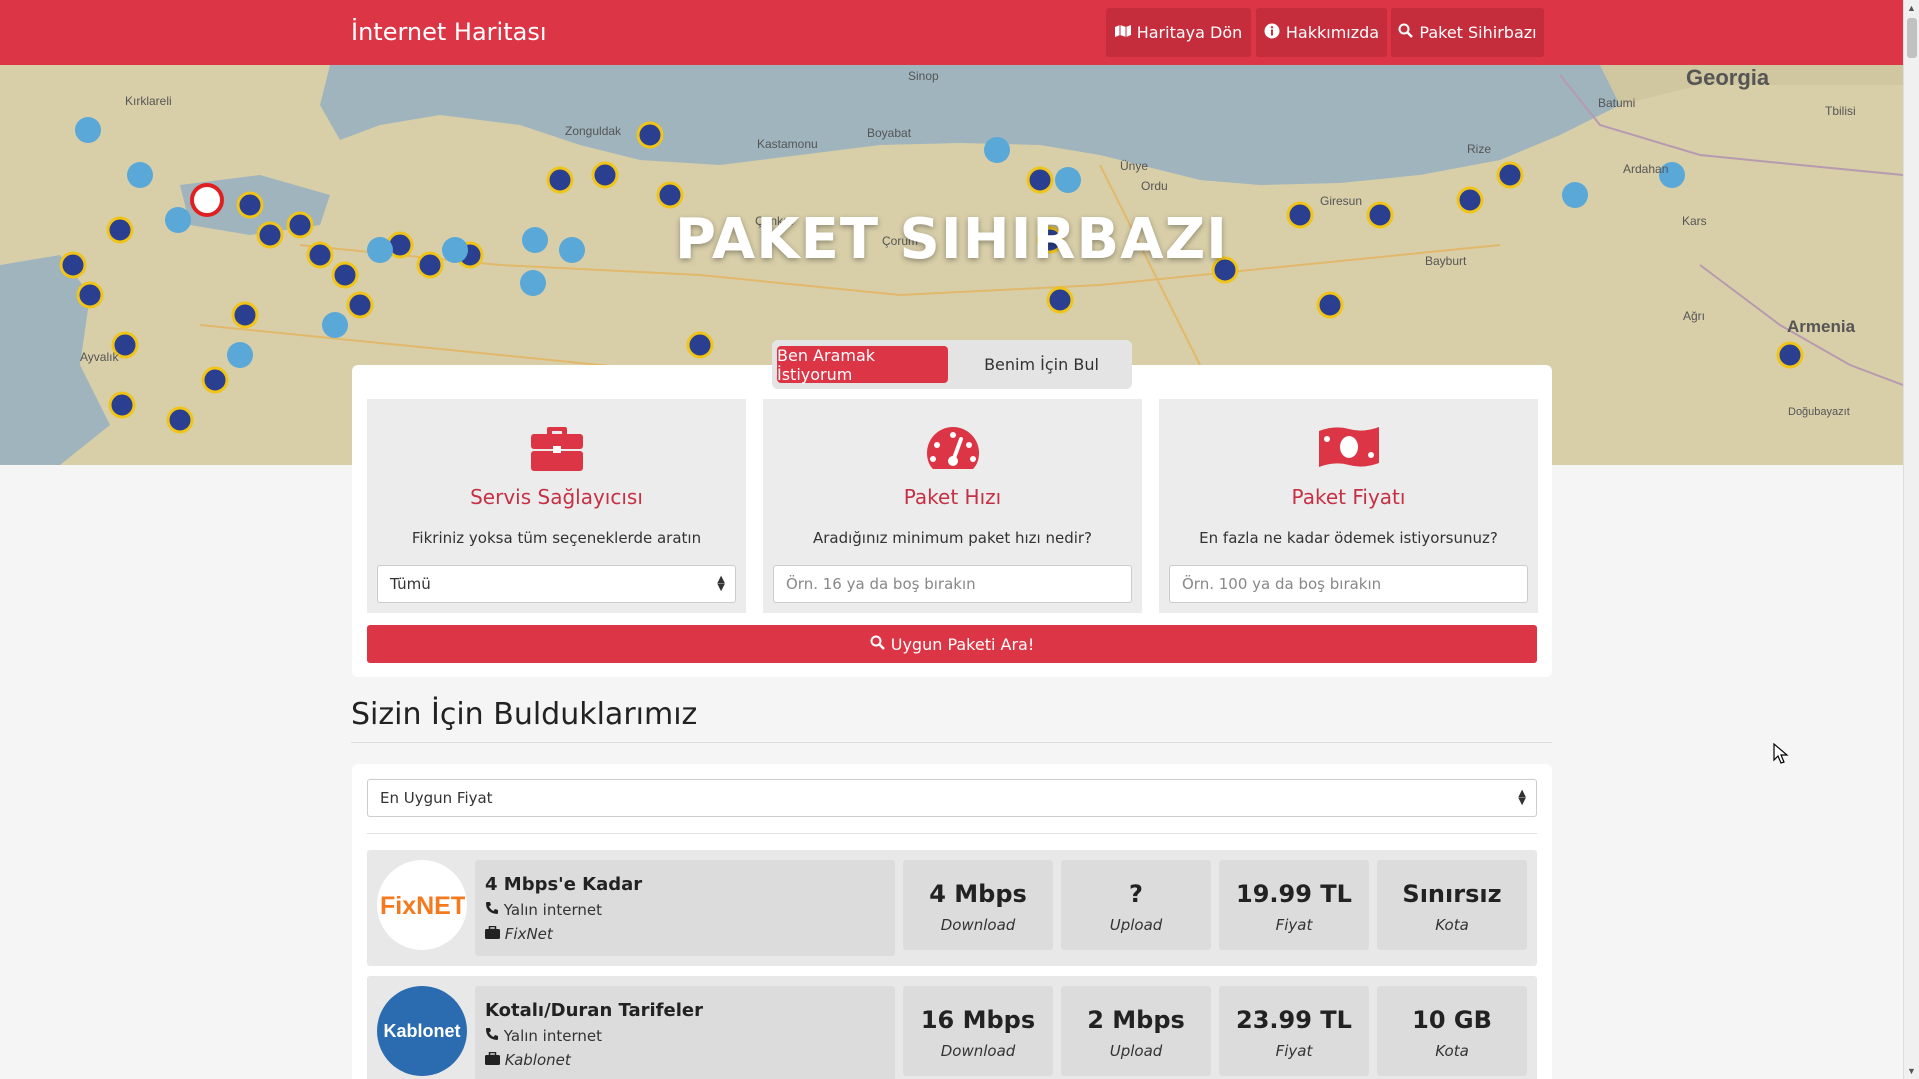 Image resolution: width=1919 pixels, height=1079 pixels. Describe the element at coordinates (449, 32) in the screenshot. I see `brand-title: İnternet Haritası` at that location.